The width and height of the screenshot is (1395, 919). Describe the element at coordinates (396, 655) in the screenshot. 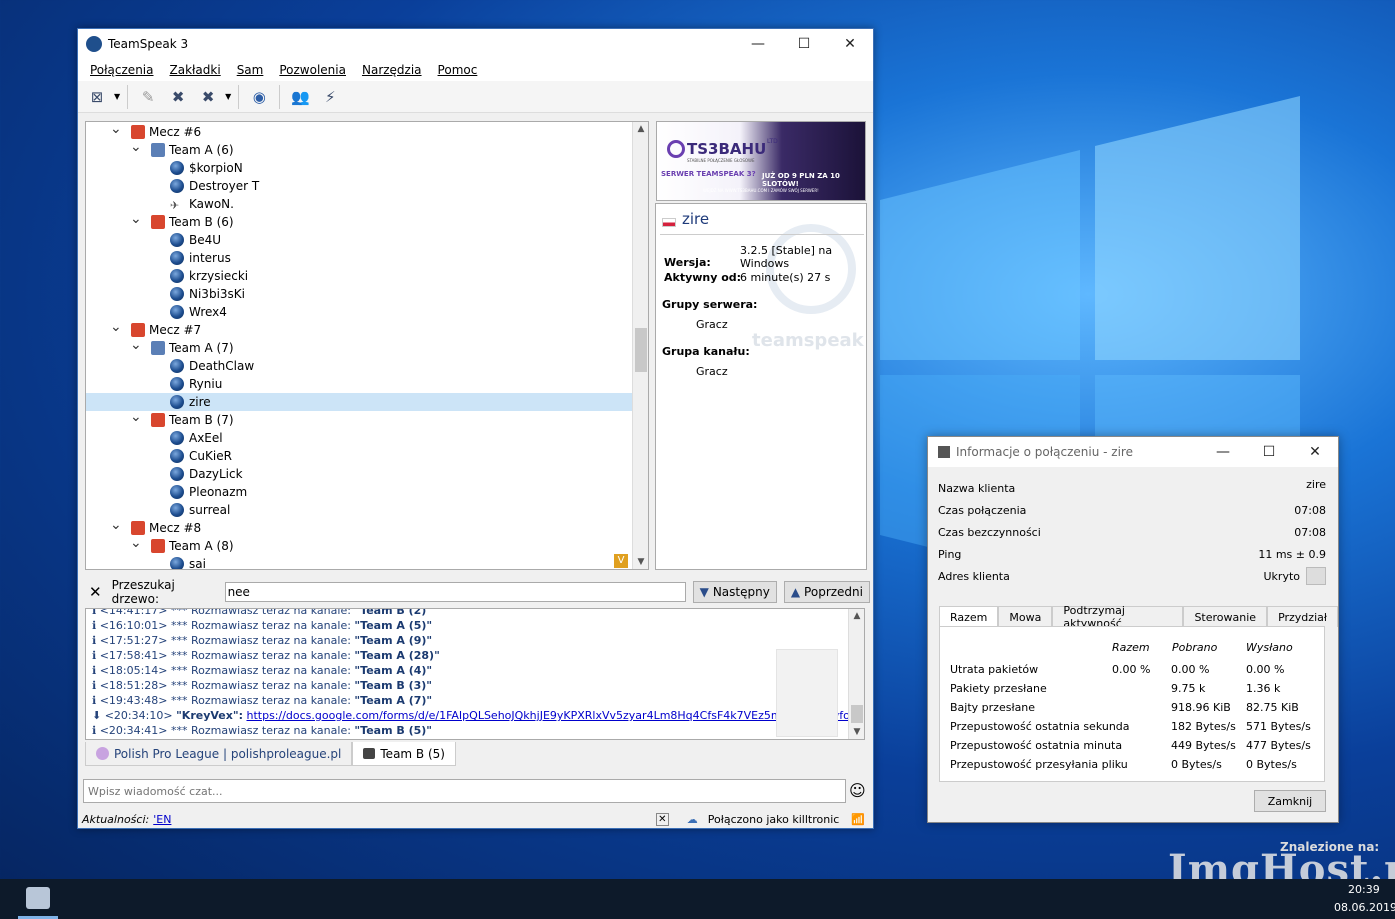

I see `chat-channel: "Team A (28)"` at that location.